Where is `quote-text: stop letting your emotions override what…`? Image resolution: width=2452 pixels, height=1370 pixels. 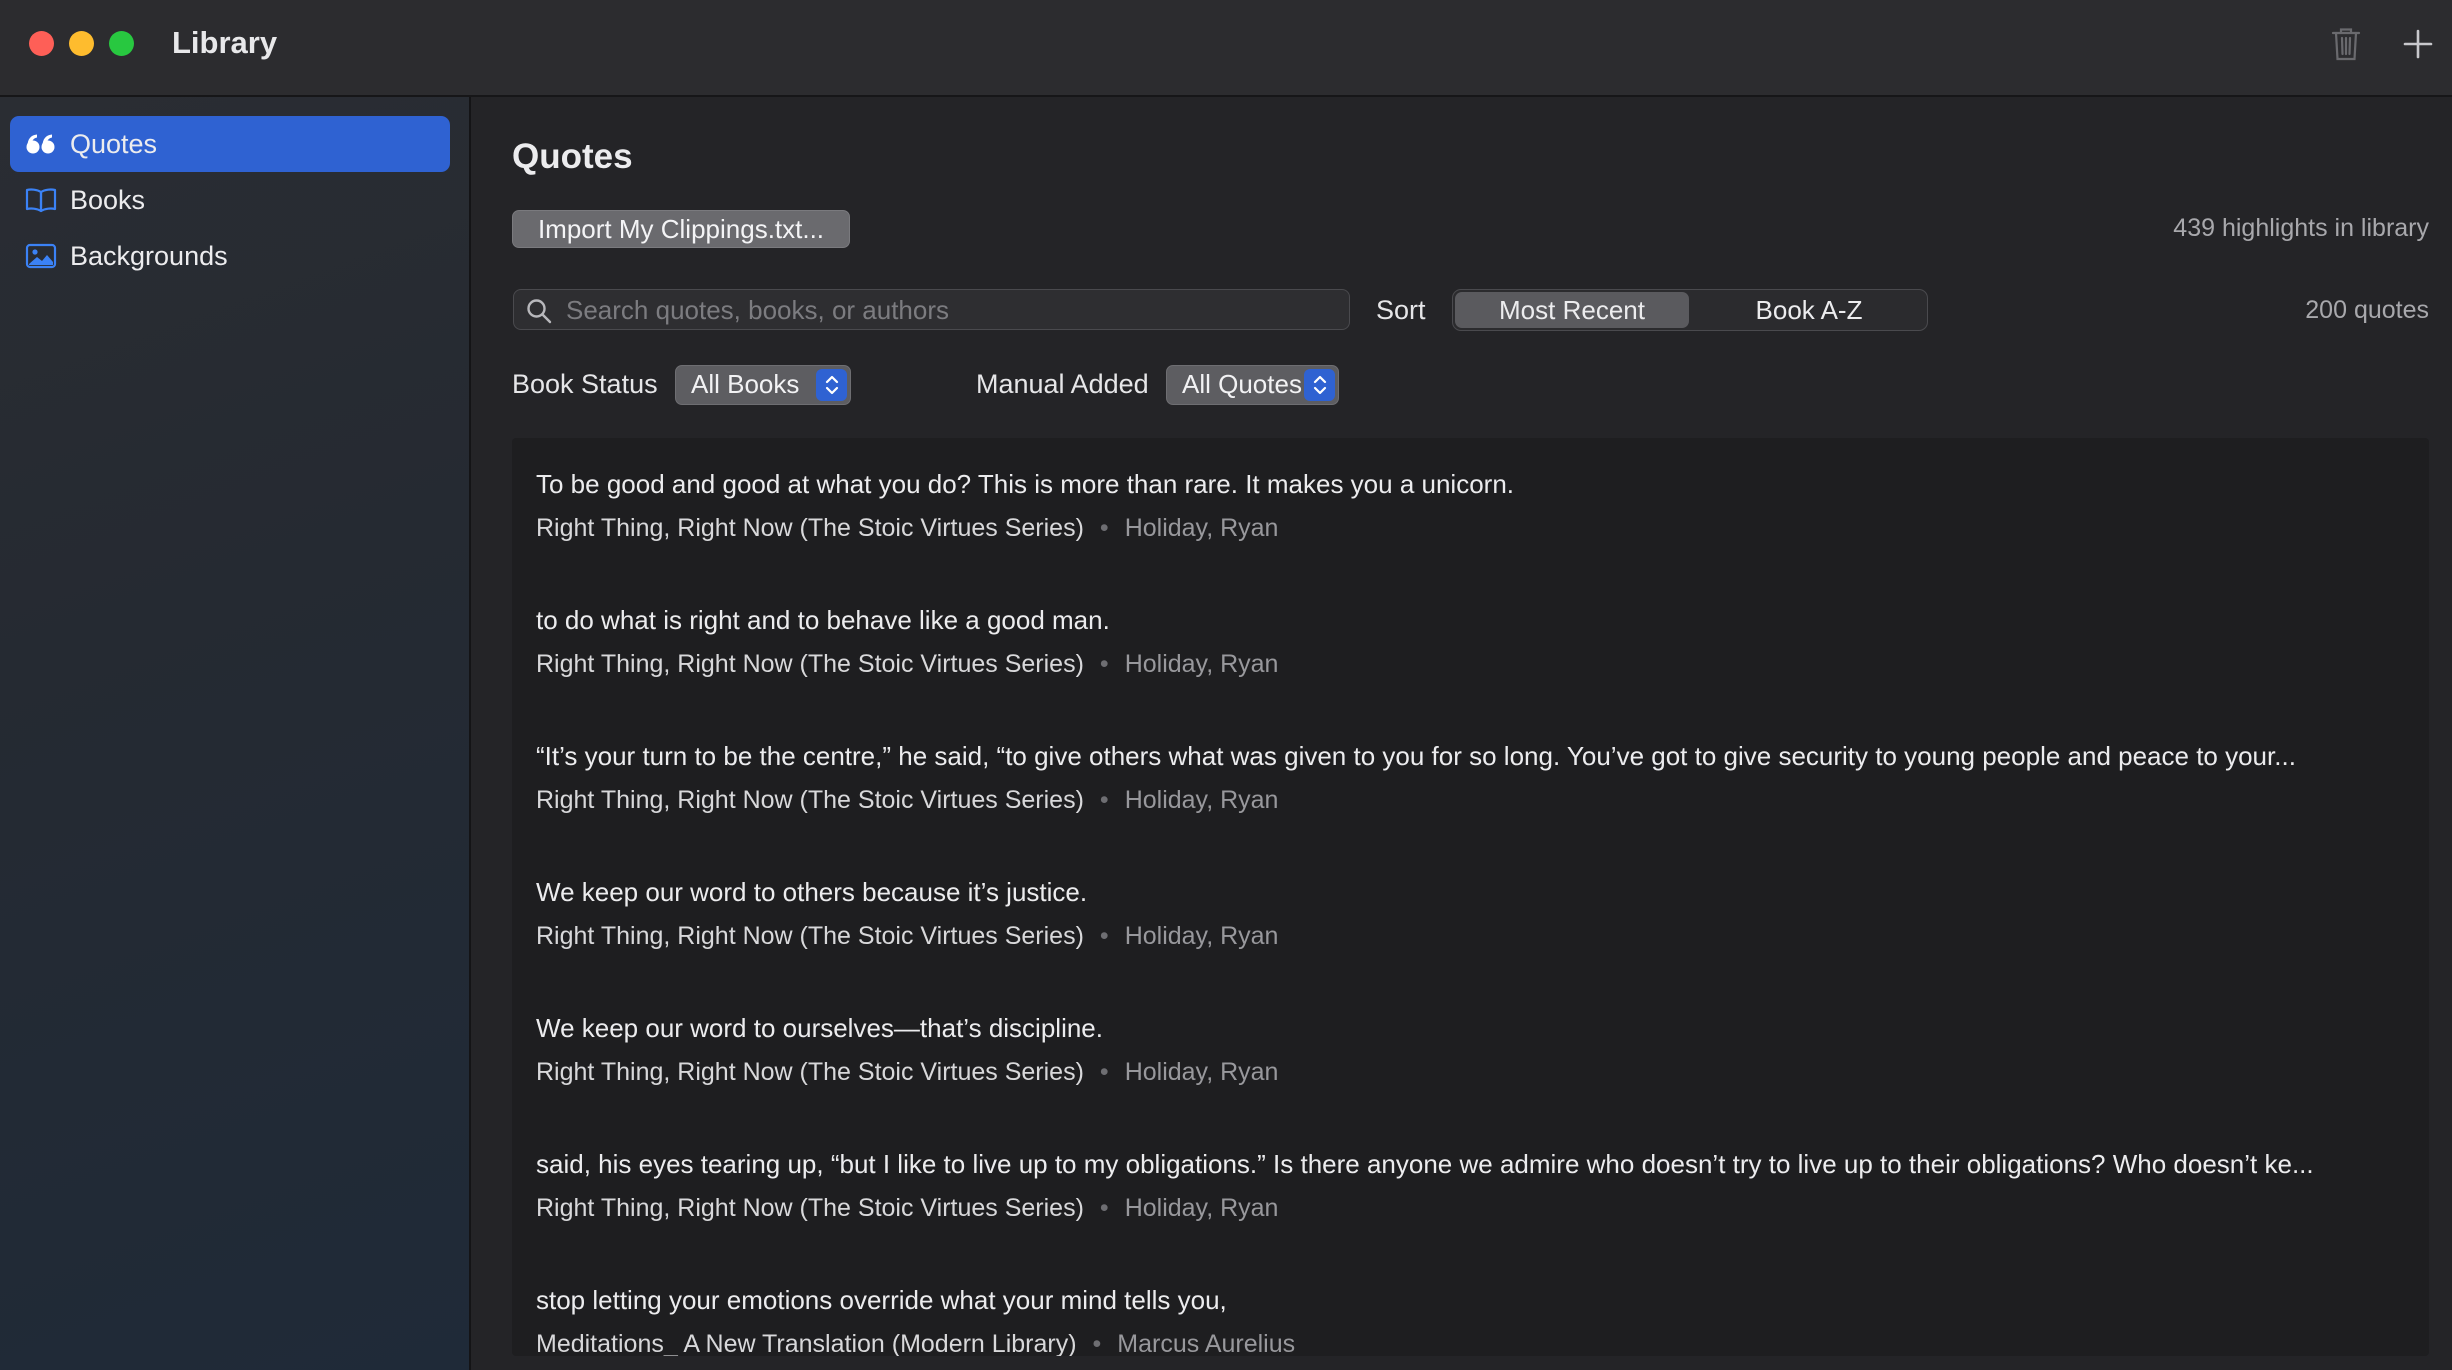 quote-text: stop letting your emotions override what… is located at coordinates (881, 1300).